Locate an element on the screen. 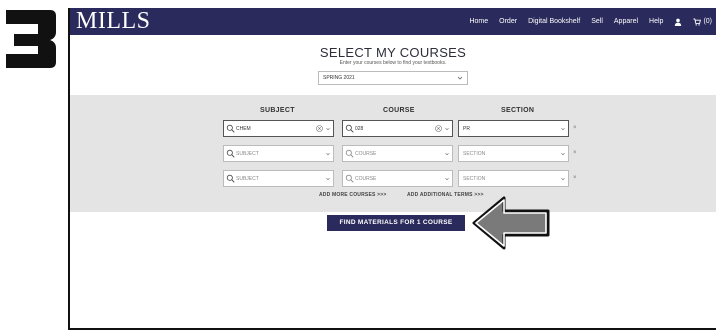 This screenshot has height=332, width=716. nav-apparel: Apparel is located at coordinates (626, 21).